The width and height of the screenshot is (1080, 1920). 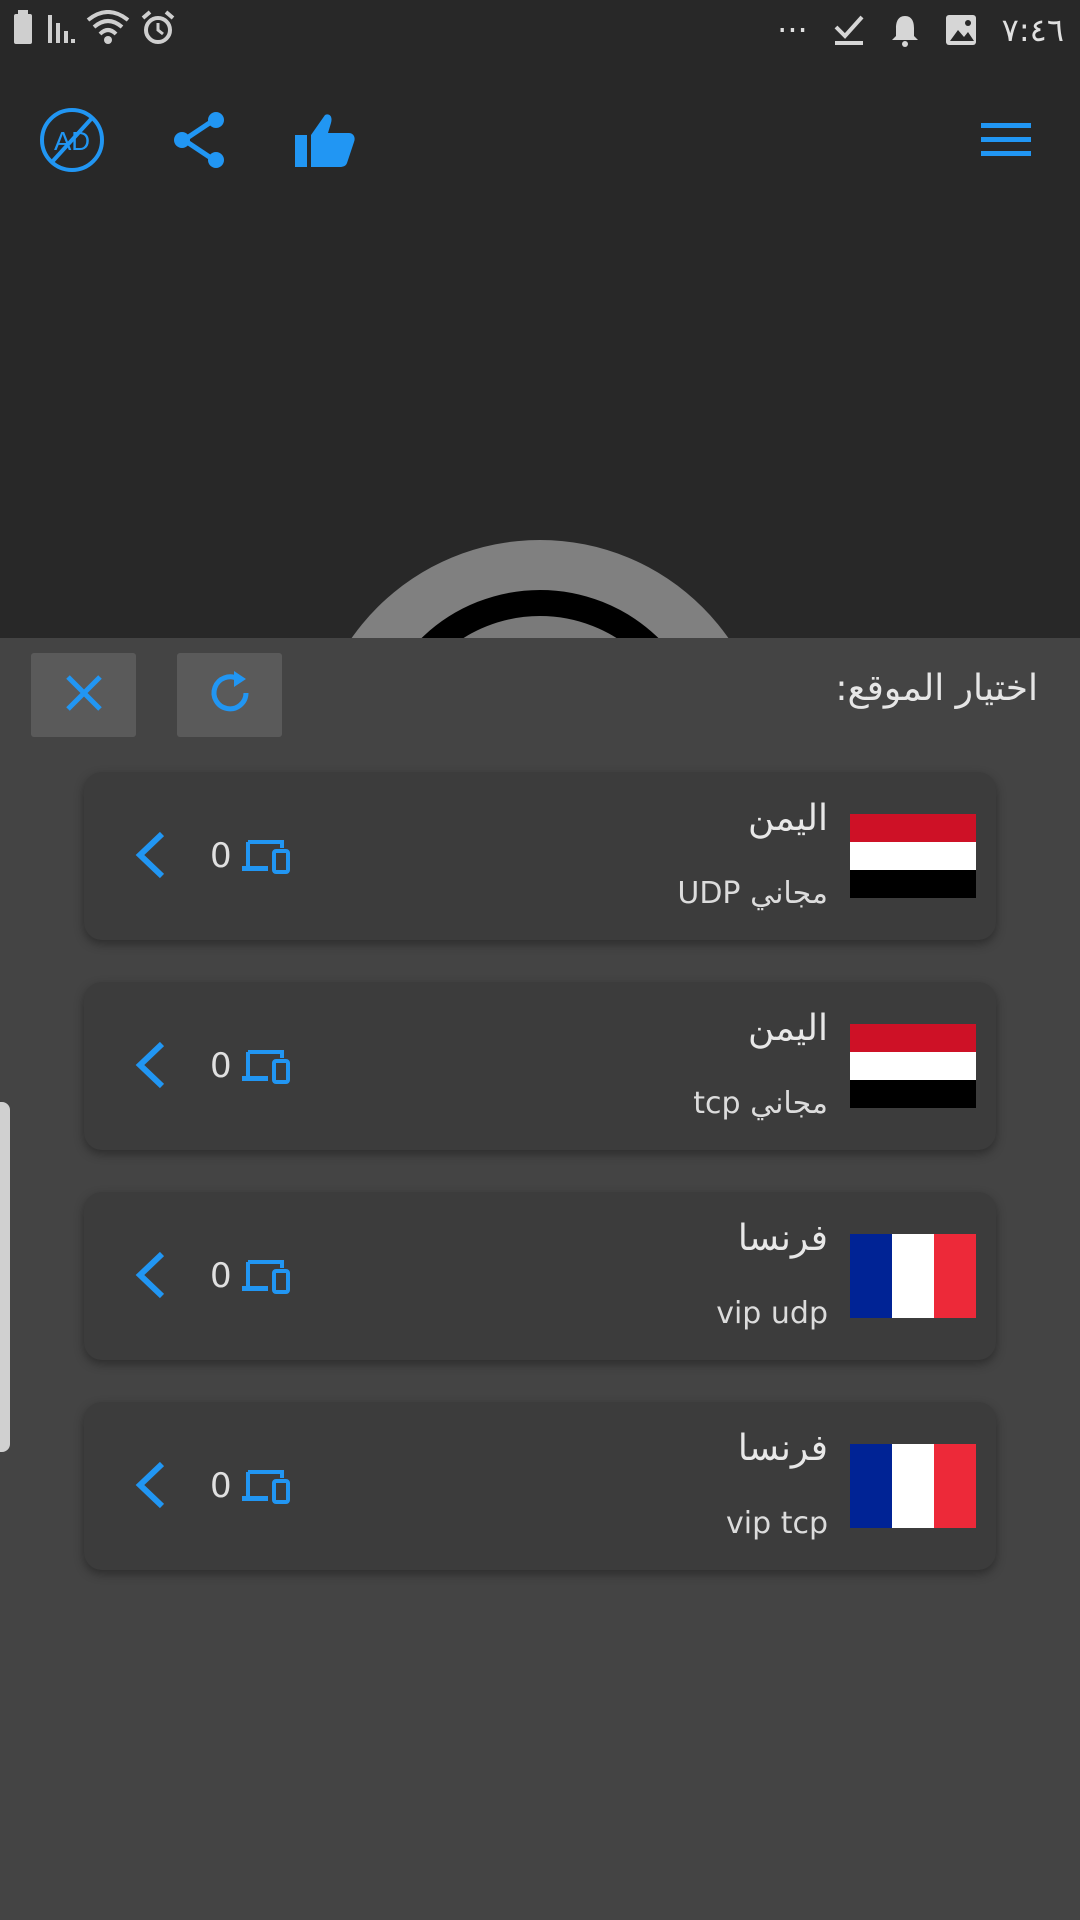 I want to click on app-bar: AD, so click(x=540, y=135).